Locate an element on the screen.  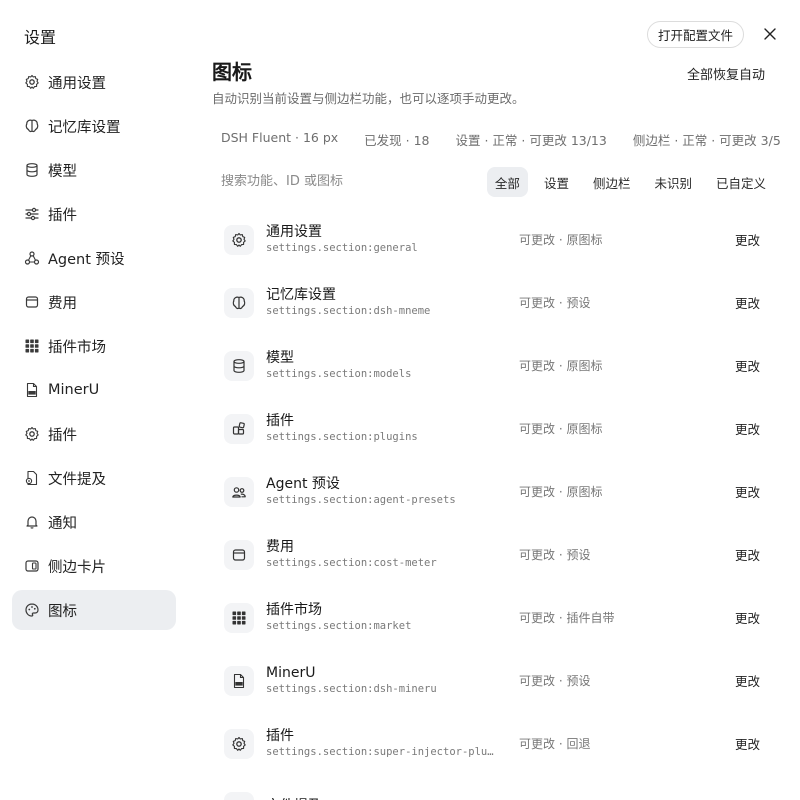
icon-row: 文件提及 is located at coordinates (504, 787).